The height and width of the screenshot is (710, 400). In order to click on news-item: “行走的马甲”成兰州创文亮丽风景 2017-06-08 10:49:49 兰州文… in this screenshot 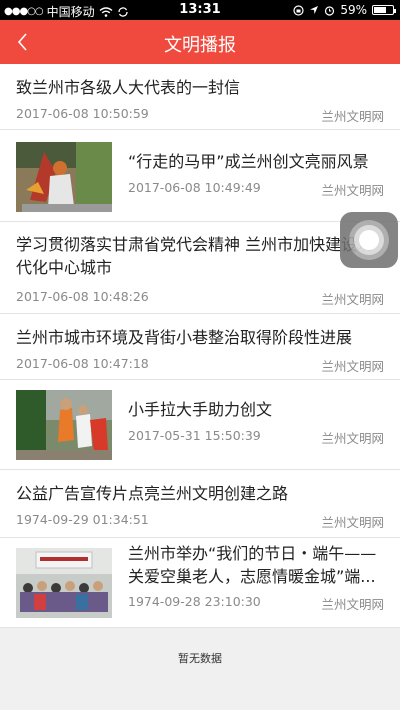, I will do `click(200, 176)`.